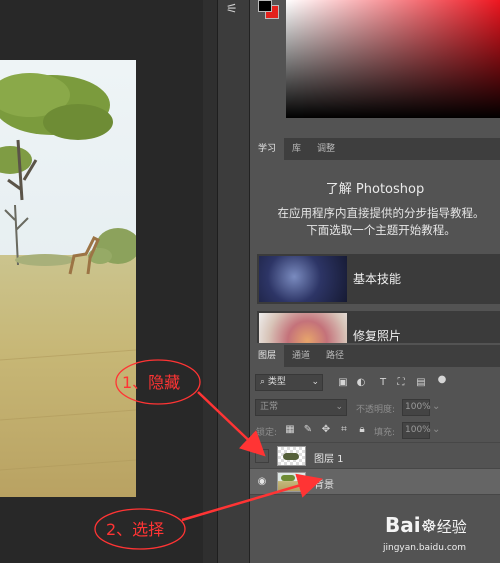  I want to click on watermark-brand: Bai, so click(403, 525).